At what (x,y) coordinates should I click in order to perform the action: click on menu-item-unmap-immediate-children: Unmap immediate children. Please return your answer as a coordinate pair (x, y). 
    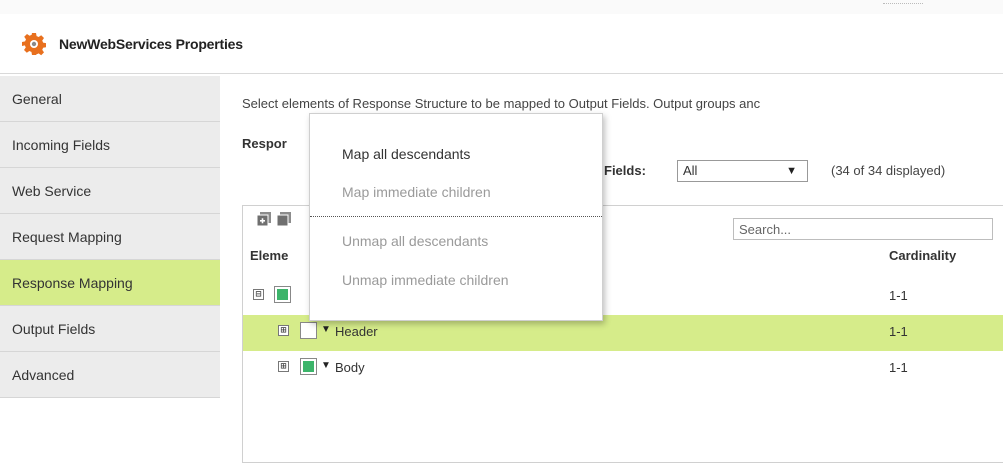
    Looking at the image, I should click on (425, 280).